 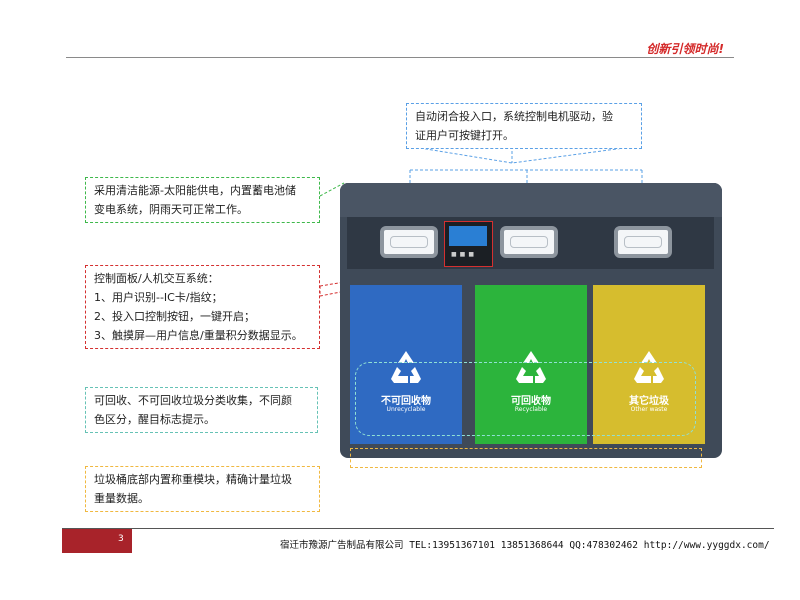 What do you see at coordinates (202, 489) in the screenshot?
I see `callout-weighing: 垃圾桶底部内置称重模块，精确计量垃圾 重量数据。` at bounding box center [202, 489].